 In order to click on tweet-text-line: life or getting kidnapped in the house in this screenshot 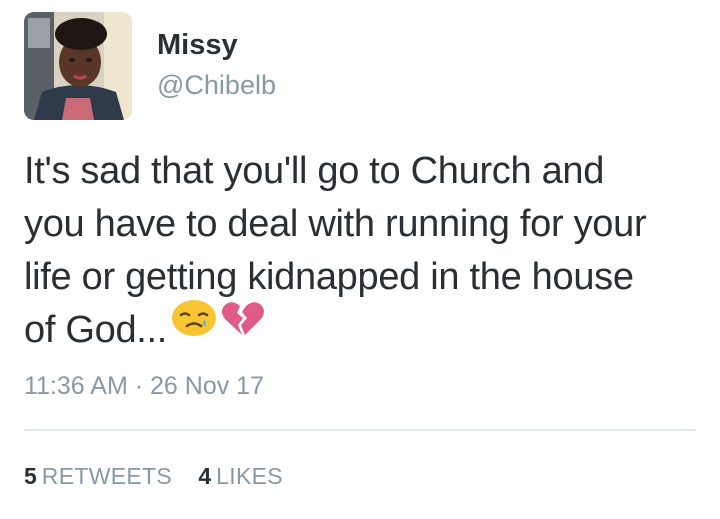, I will do `click(329, 277)`.